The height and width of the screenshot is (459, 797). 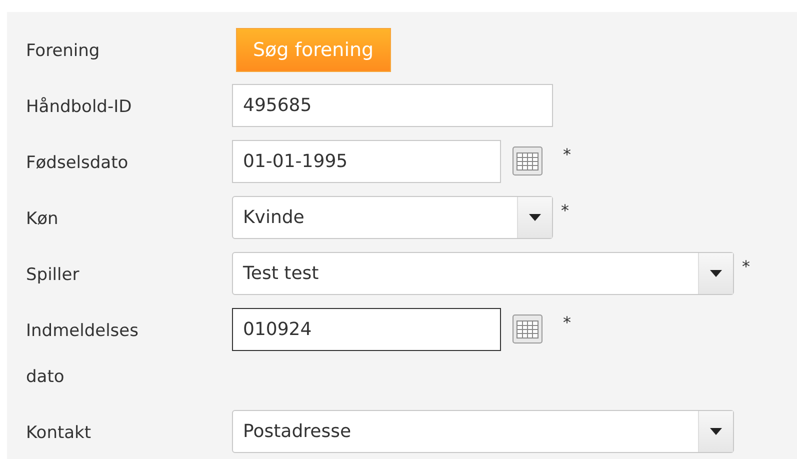 What do you see at coordinates (53, 275) in the screenshot?
I see `field-label: Spiller` at bounding box center [53, 275].